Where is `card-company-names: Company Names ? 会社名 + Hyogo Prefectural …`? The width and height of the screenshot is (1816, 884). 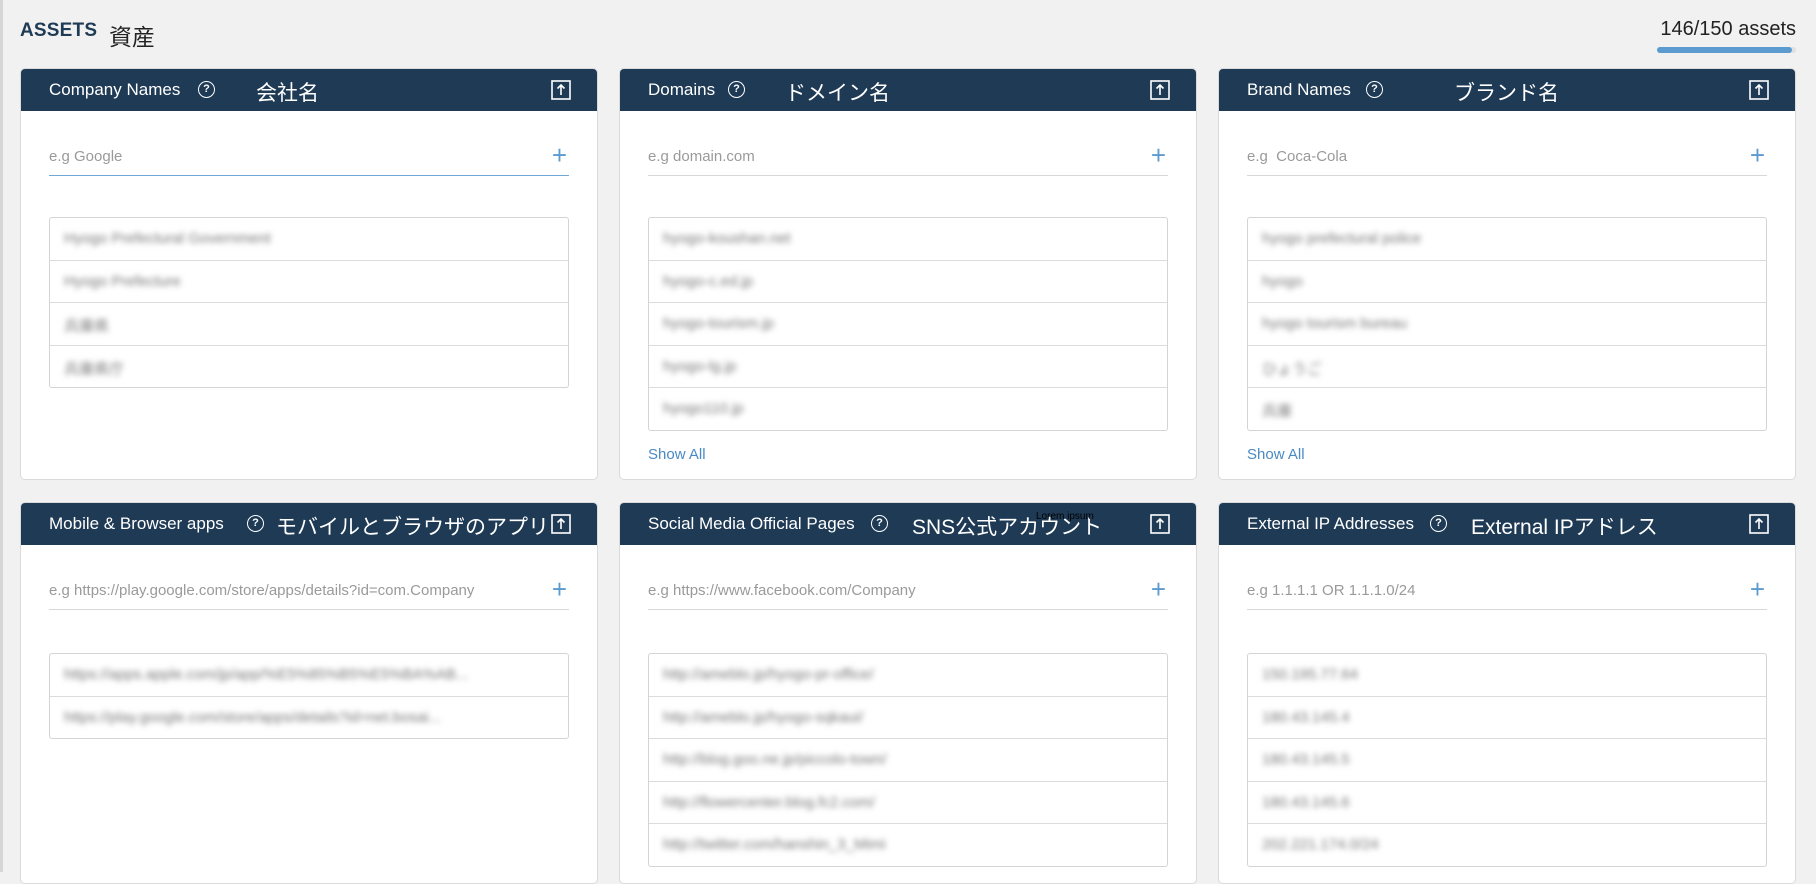
card-company-names: Company Names ? 会社名 + Hyogo Prefectural … is located at coordinates (309, 274).